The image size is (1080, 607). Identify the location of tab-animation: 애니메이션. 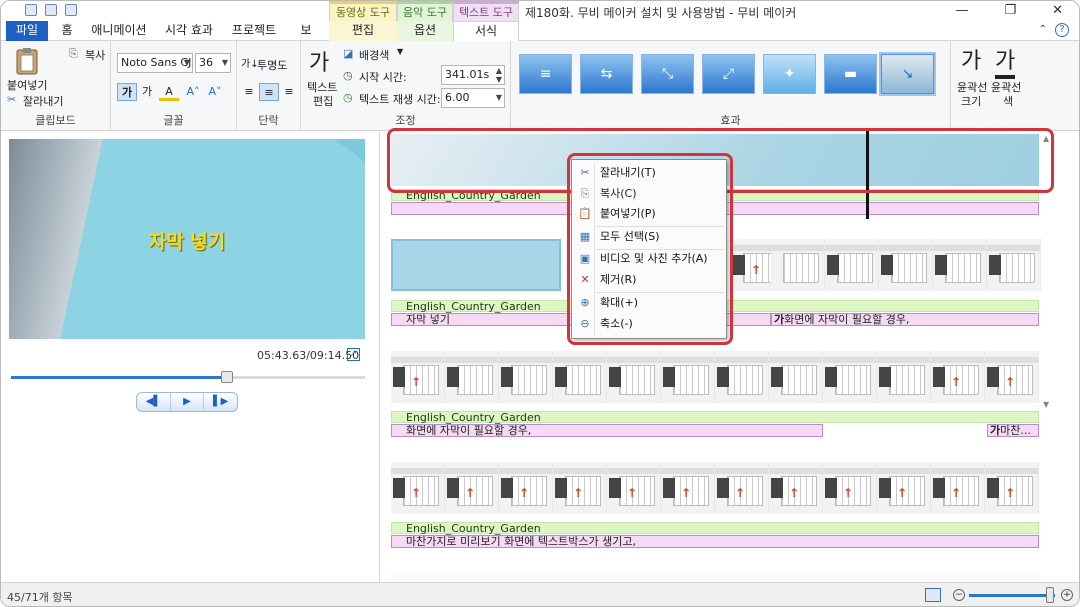
(119, 31).